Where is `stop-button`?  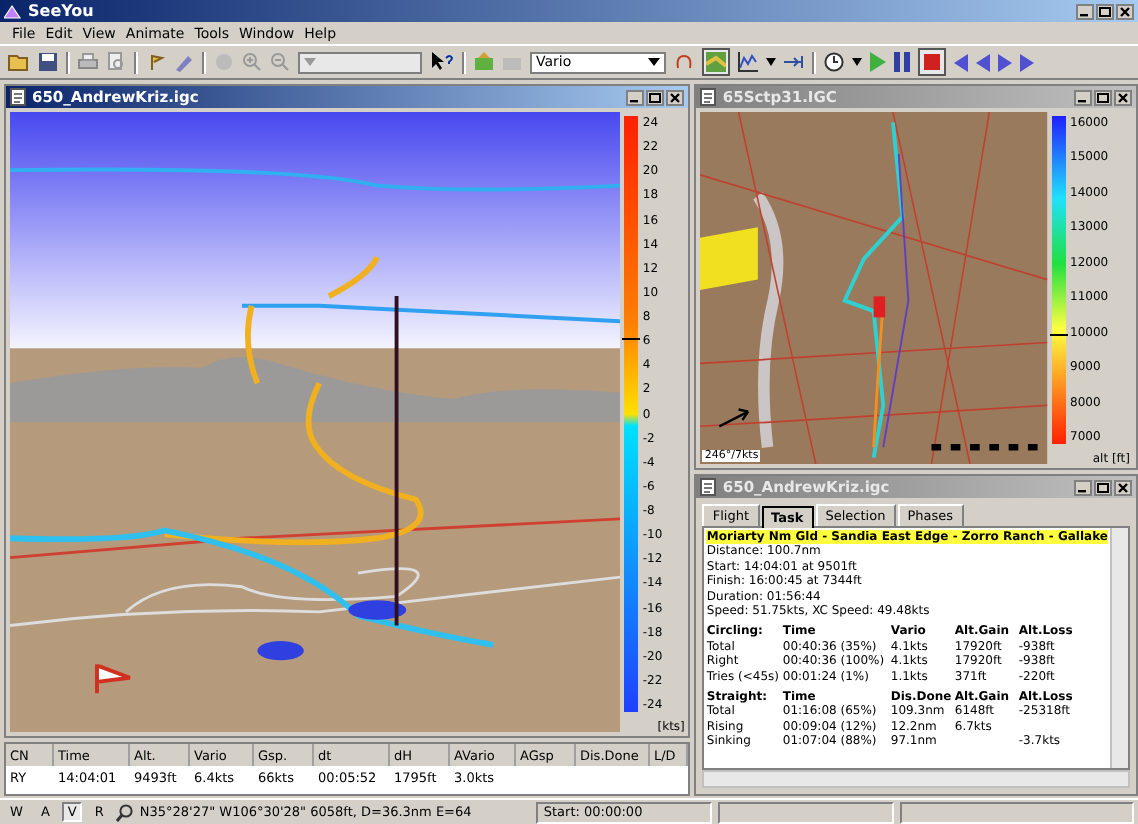
stop-button is located at coordinates (932, 62).